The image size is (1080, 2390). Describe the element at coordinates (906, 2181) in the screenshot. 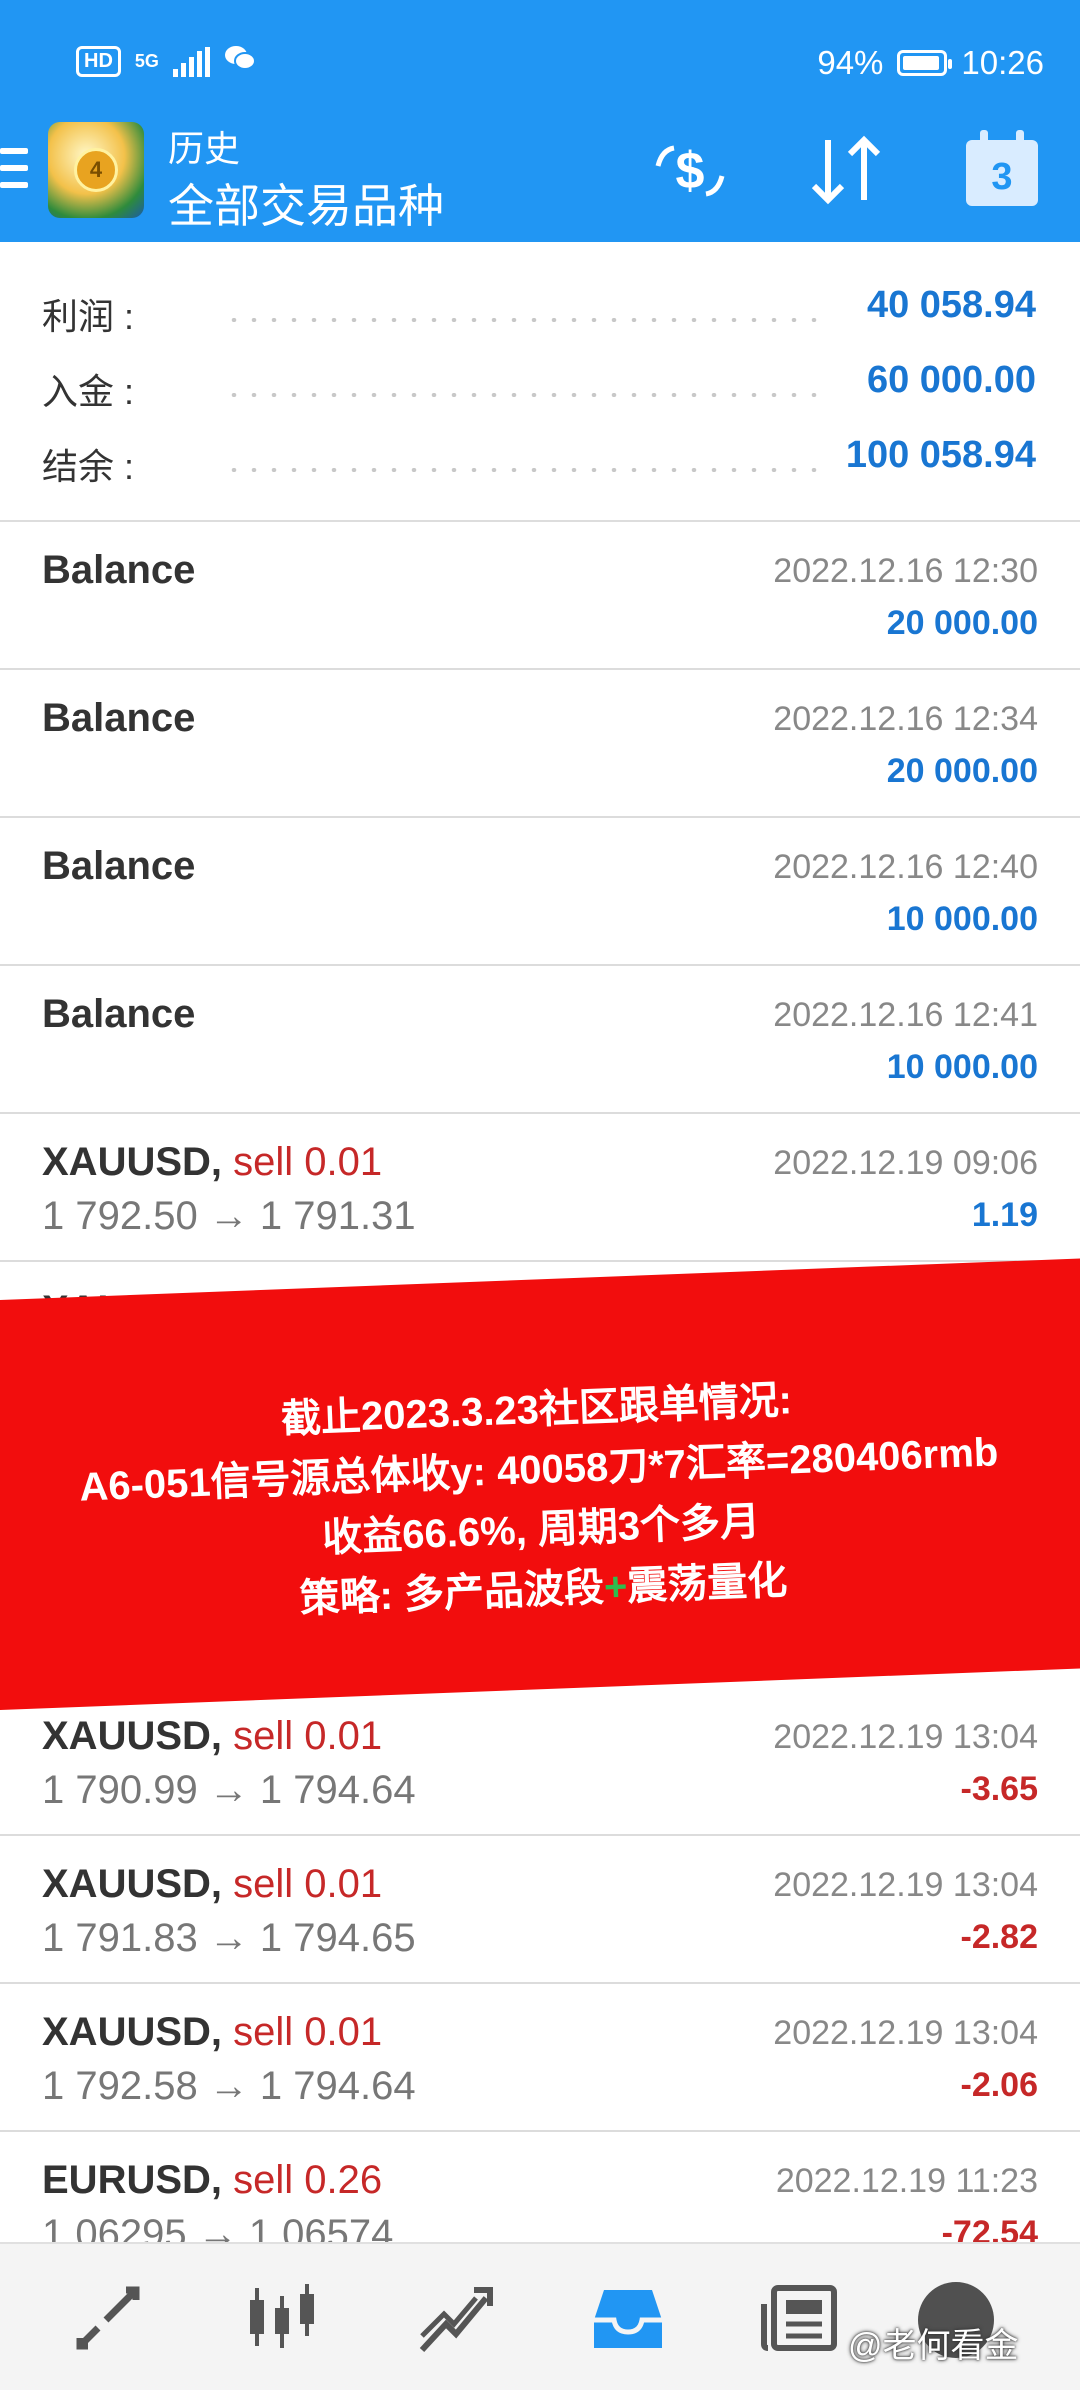

I see `deal-time: 2022.12.19 11:23` at that location.